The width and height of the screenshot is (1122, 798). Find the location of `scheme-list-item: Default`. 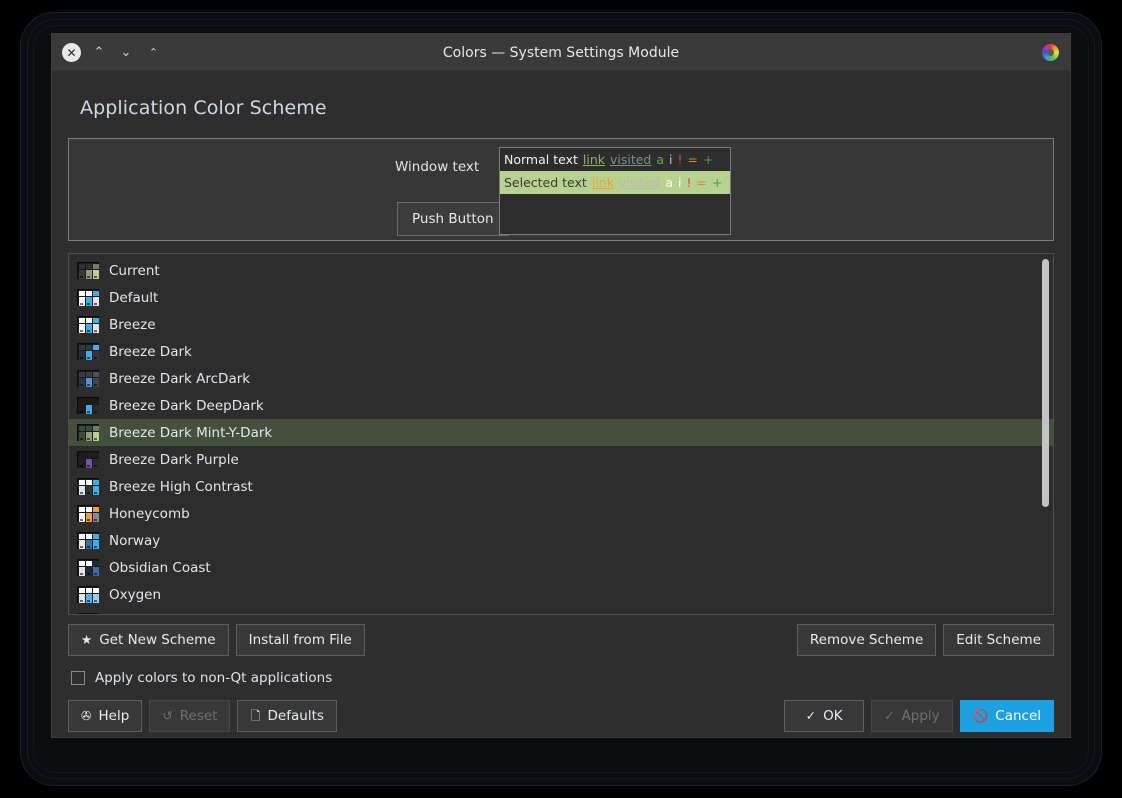

scheme-list-item: Default is located at coordinates (561, 297).